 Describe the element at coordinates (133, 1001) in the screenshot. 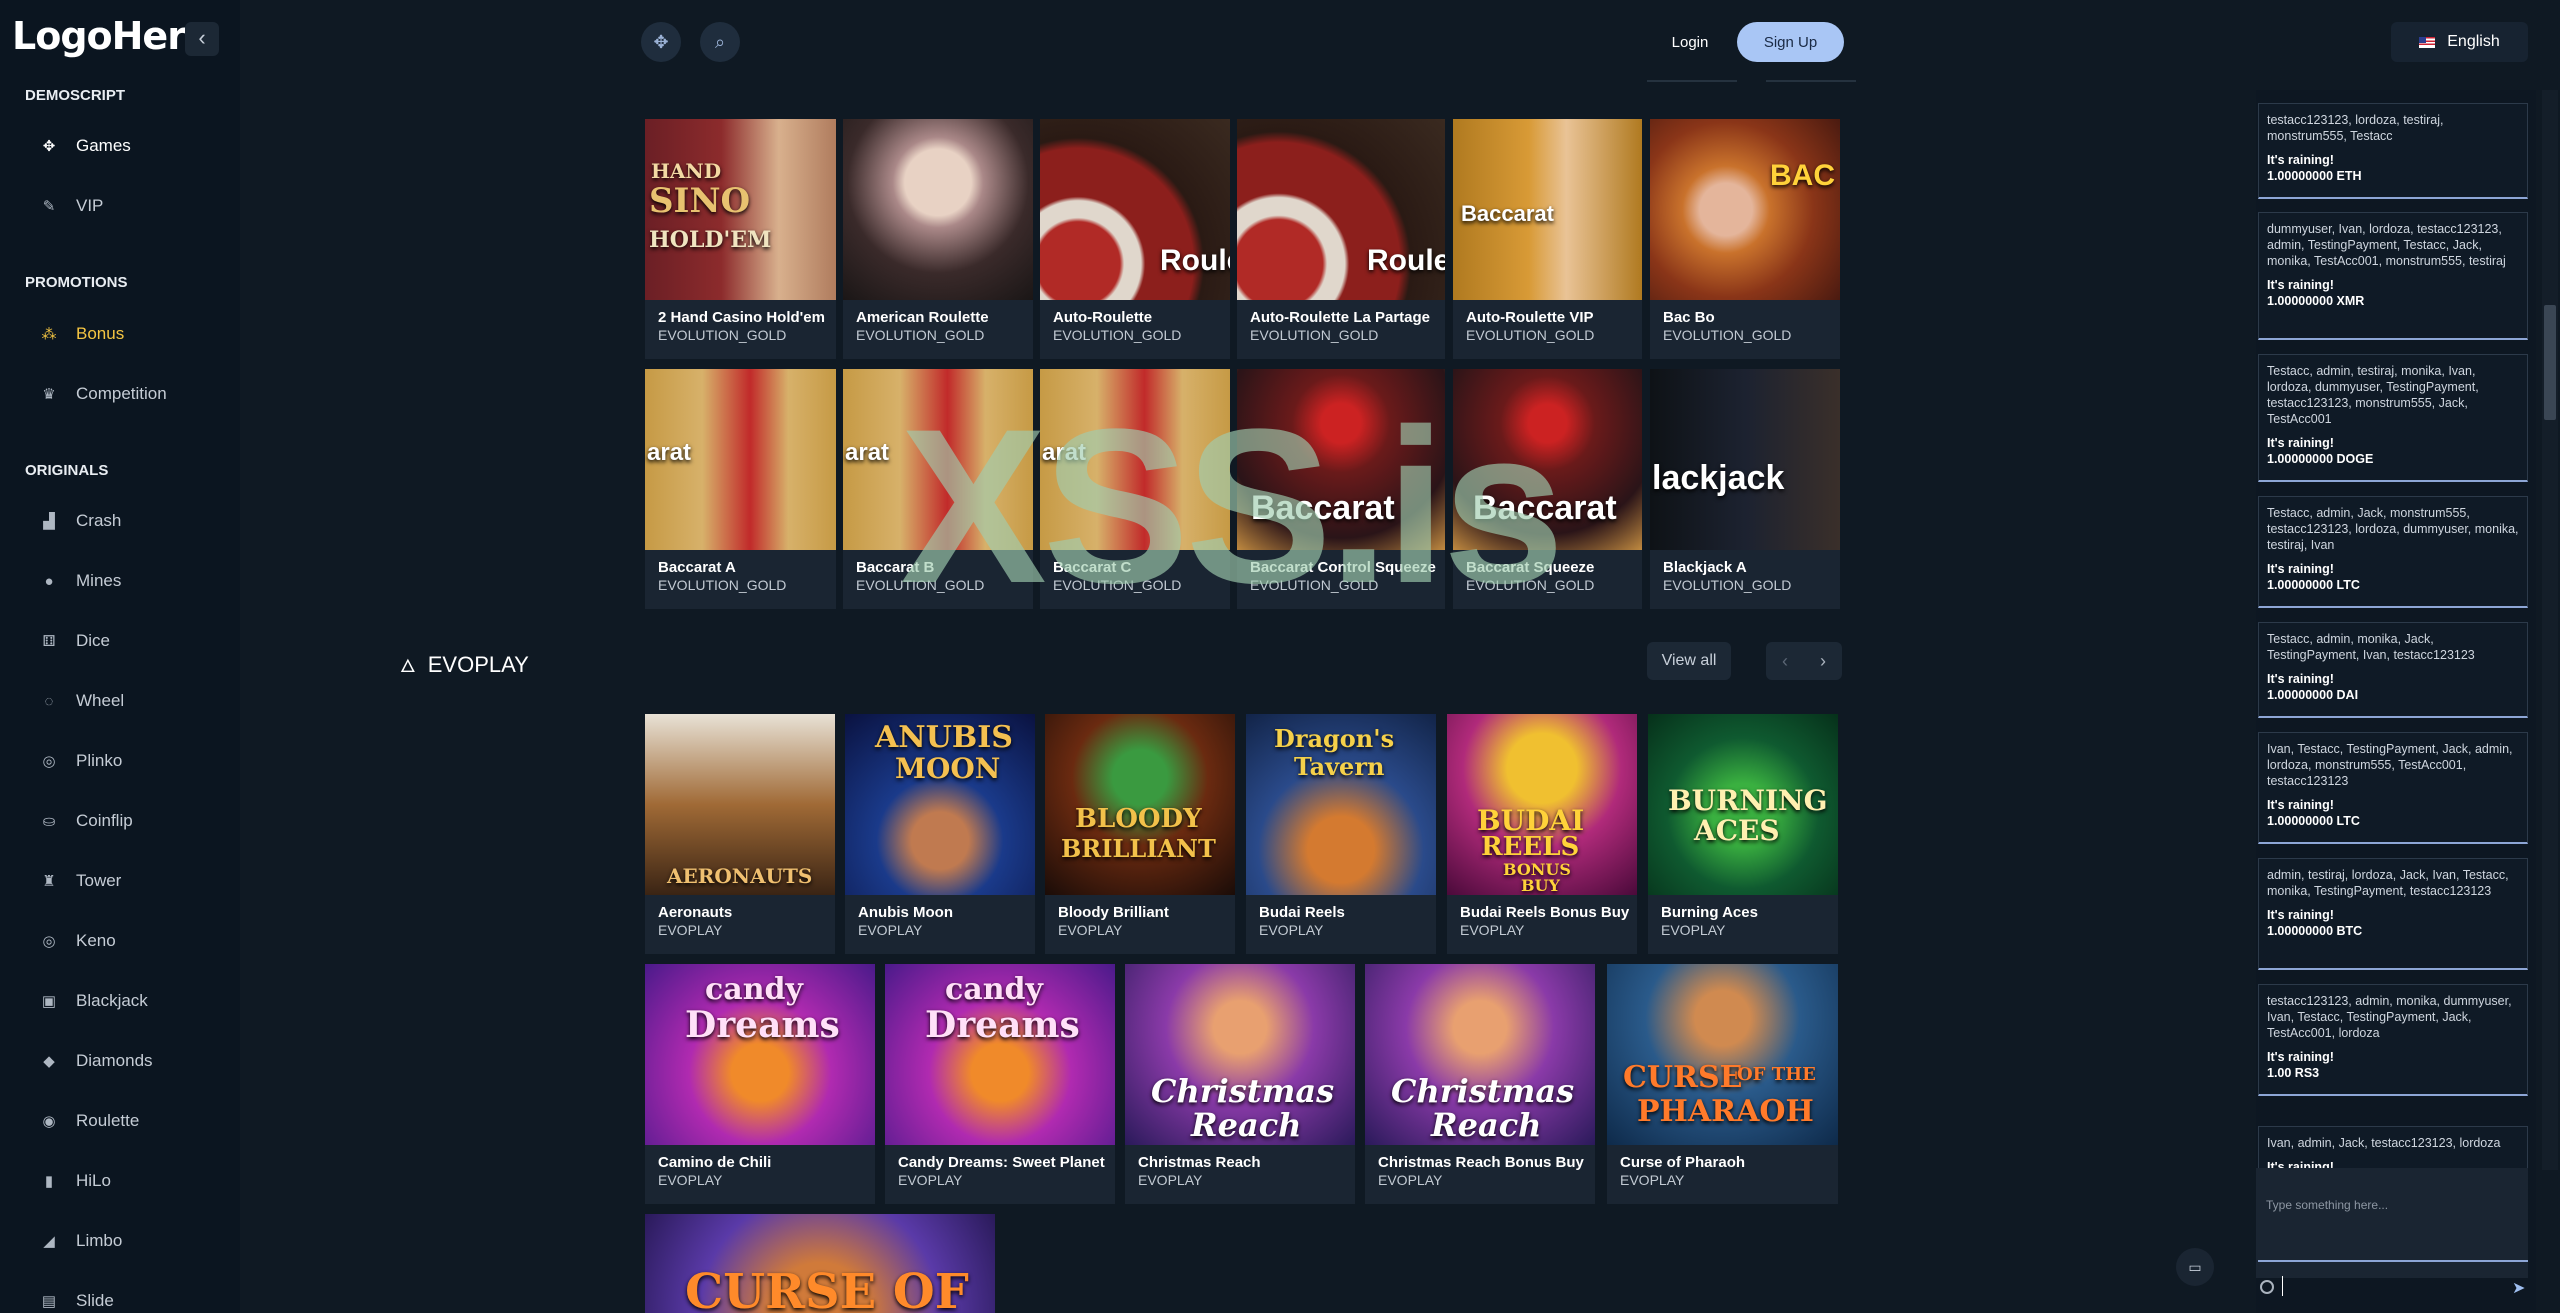

I see `sidebar-item-blackjack: ▣ Blackjack` at that location.